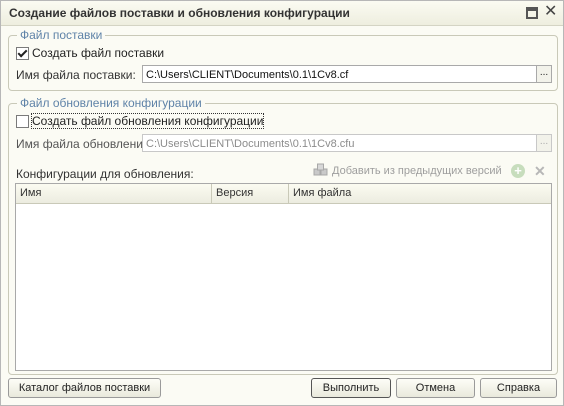 This screenshot has width=564, height=406. Describe the element at coordinates (540, 171) in the screenshot. I see `delete-icon: ✕` at that location.